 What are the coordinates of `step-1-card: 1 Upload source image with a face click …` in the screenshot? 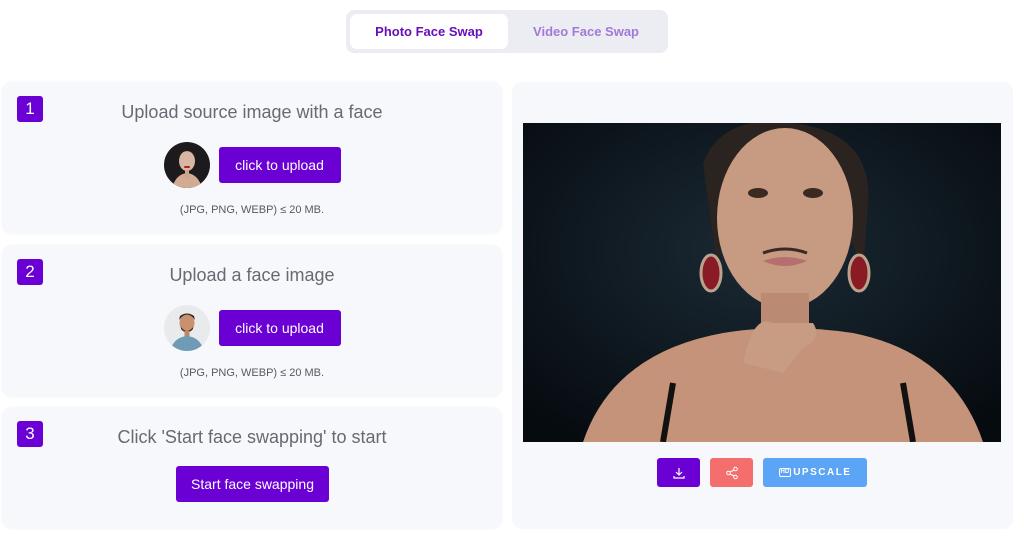 It's located at (252, 158).